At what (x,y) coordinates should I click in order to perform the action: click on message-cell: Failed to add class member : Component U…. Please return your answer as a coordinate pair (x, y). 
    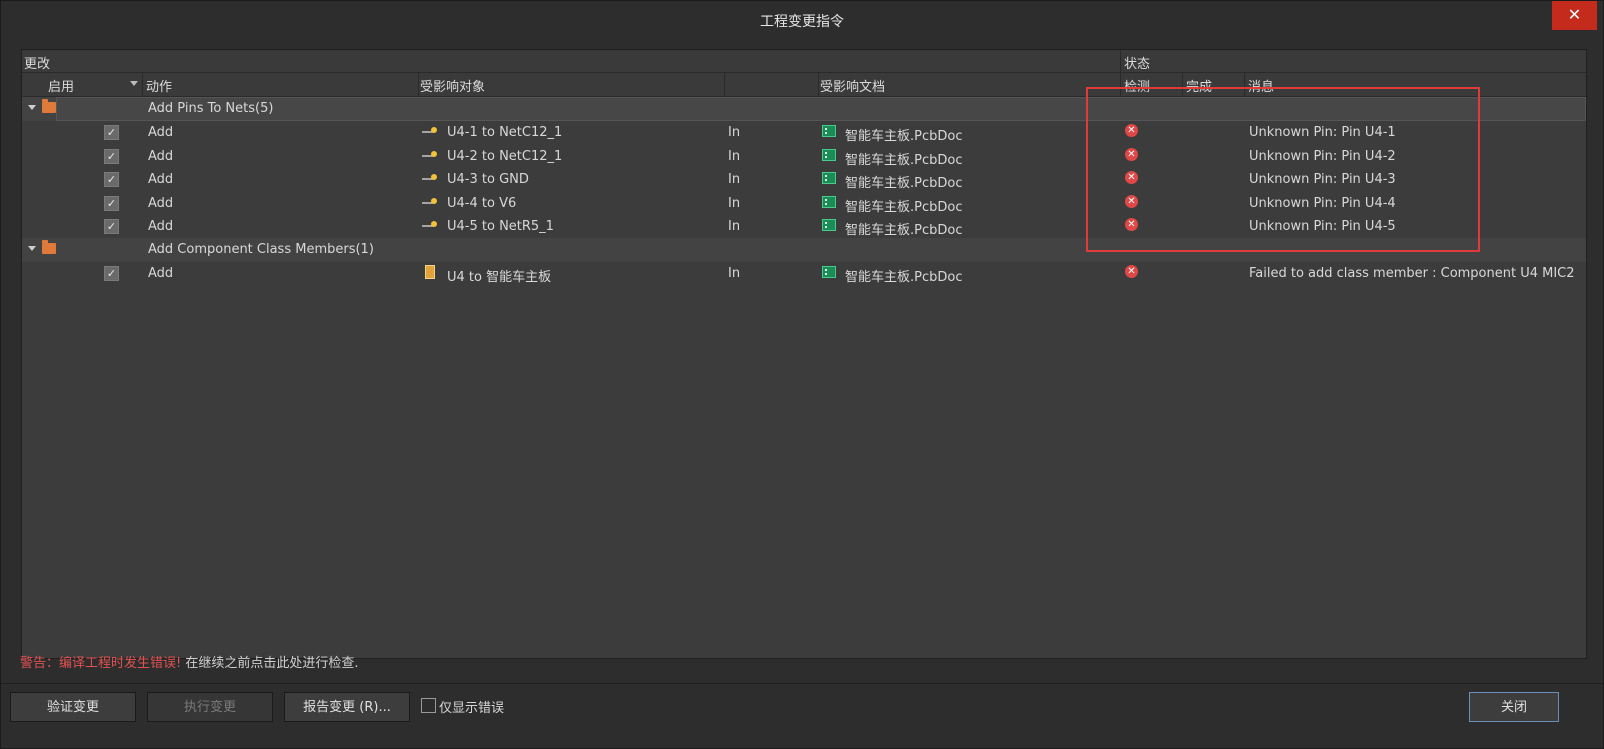
    Looking at the image, I should click on (1412, 273).